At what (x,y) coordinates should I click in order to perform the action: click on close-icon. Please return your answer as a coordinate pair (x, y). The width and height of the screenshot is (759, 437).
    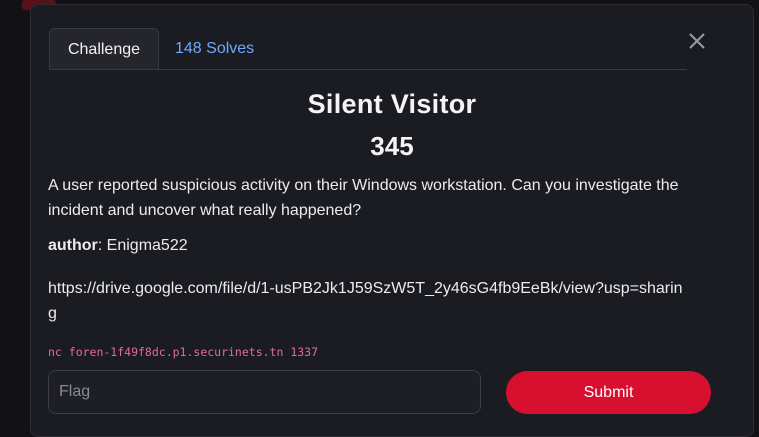
    Looking at the image, I should click on (697, 41).